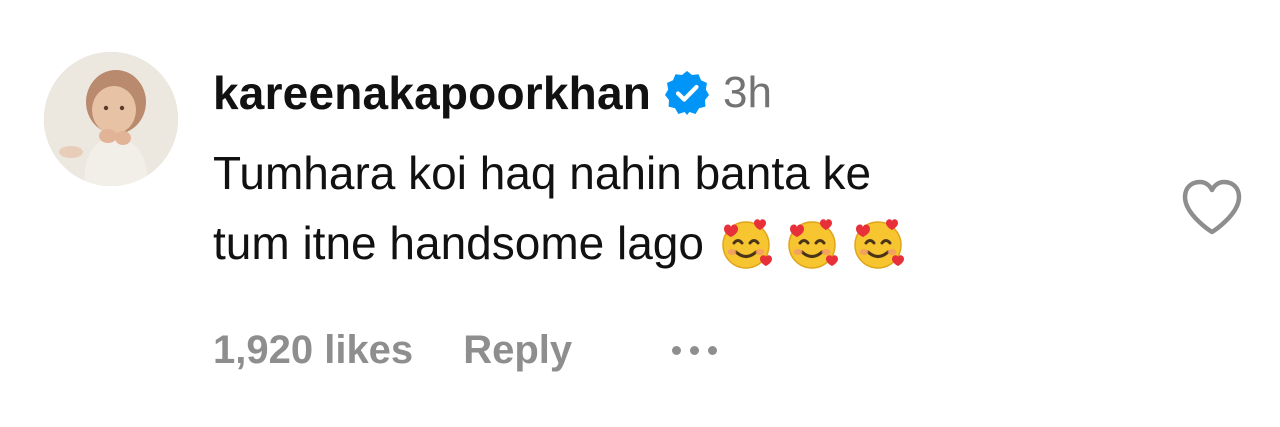 The width and height of the screenshot is (1280, 427). I want to click on likes-count: 1,920 likes, so click(313, 350).